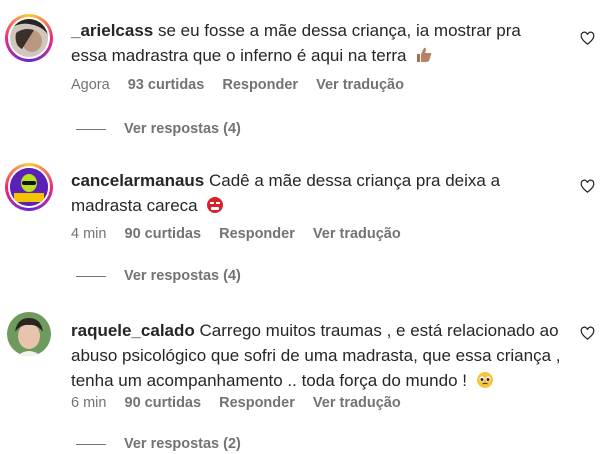 The height and width of the screenshot is (454, 603). Describe the element at coordinates (90, 85) in the screenshot. I see `comment-time: Agora` at that location.